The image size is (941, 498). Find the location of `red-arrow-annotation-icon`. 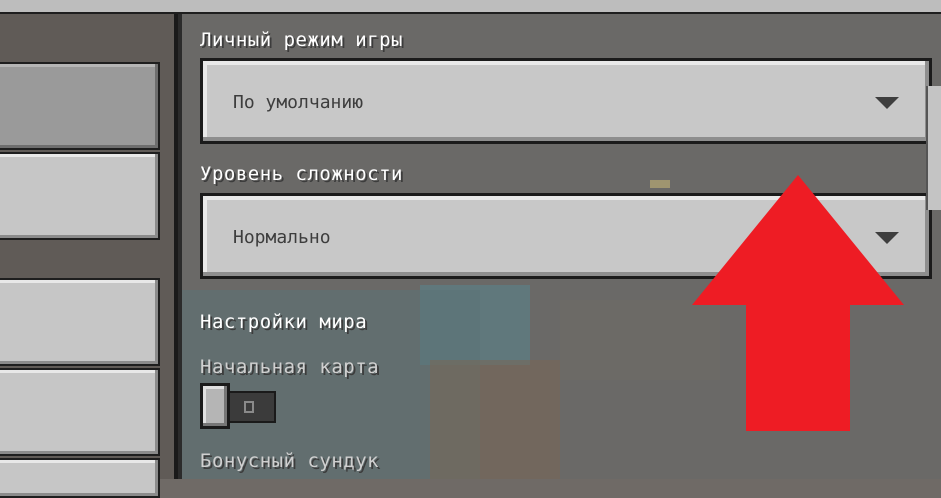

red-arrow-annotation-icon is located at coordinates (798, 303).